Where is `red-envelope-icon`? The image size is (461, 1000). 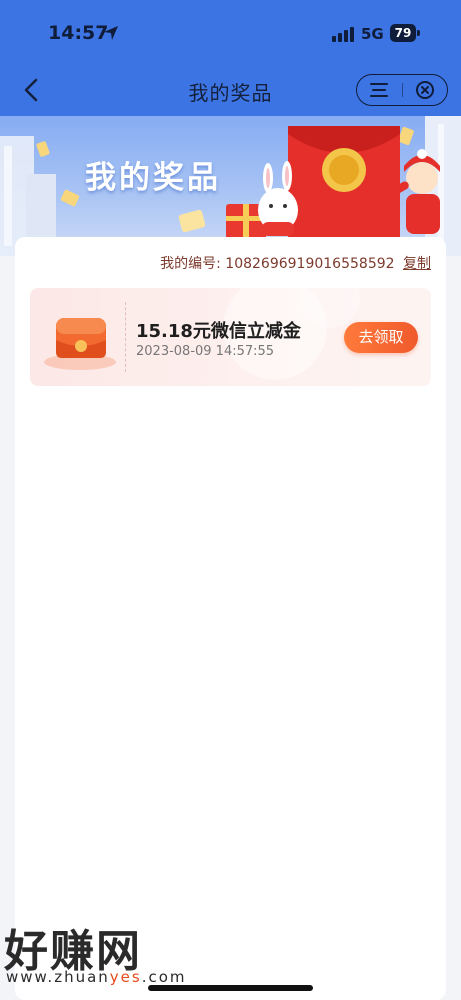
red-envelope-icon is located at coordinates (80, 344).